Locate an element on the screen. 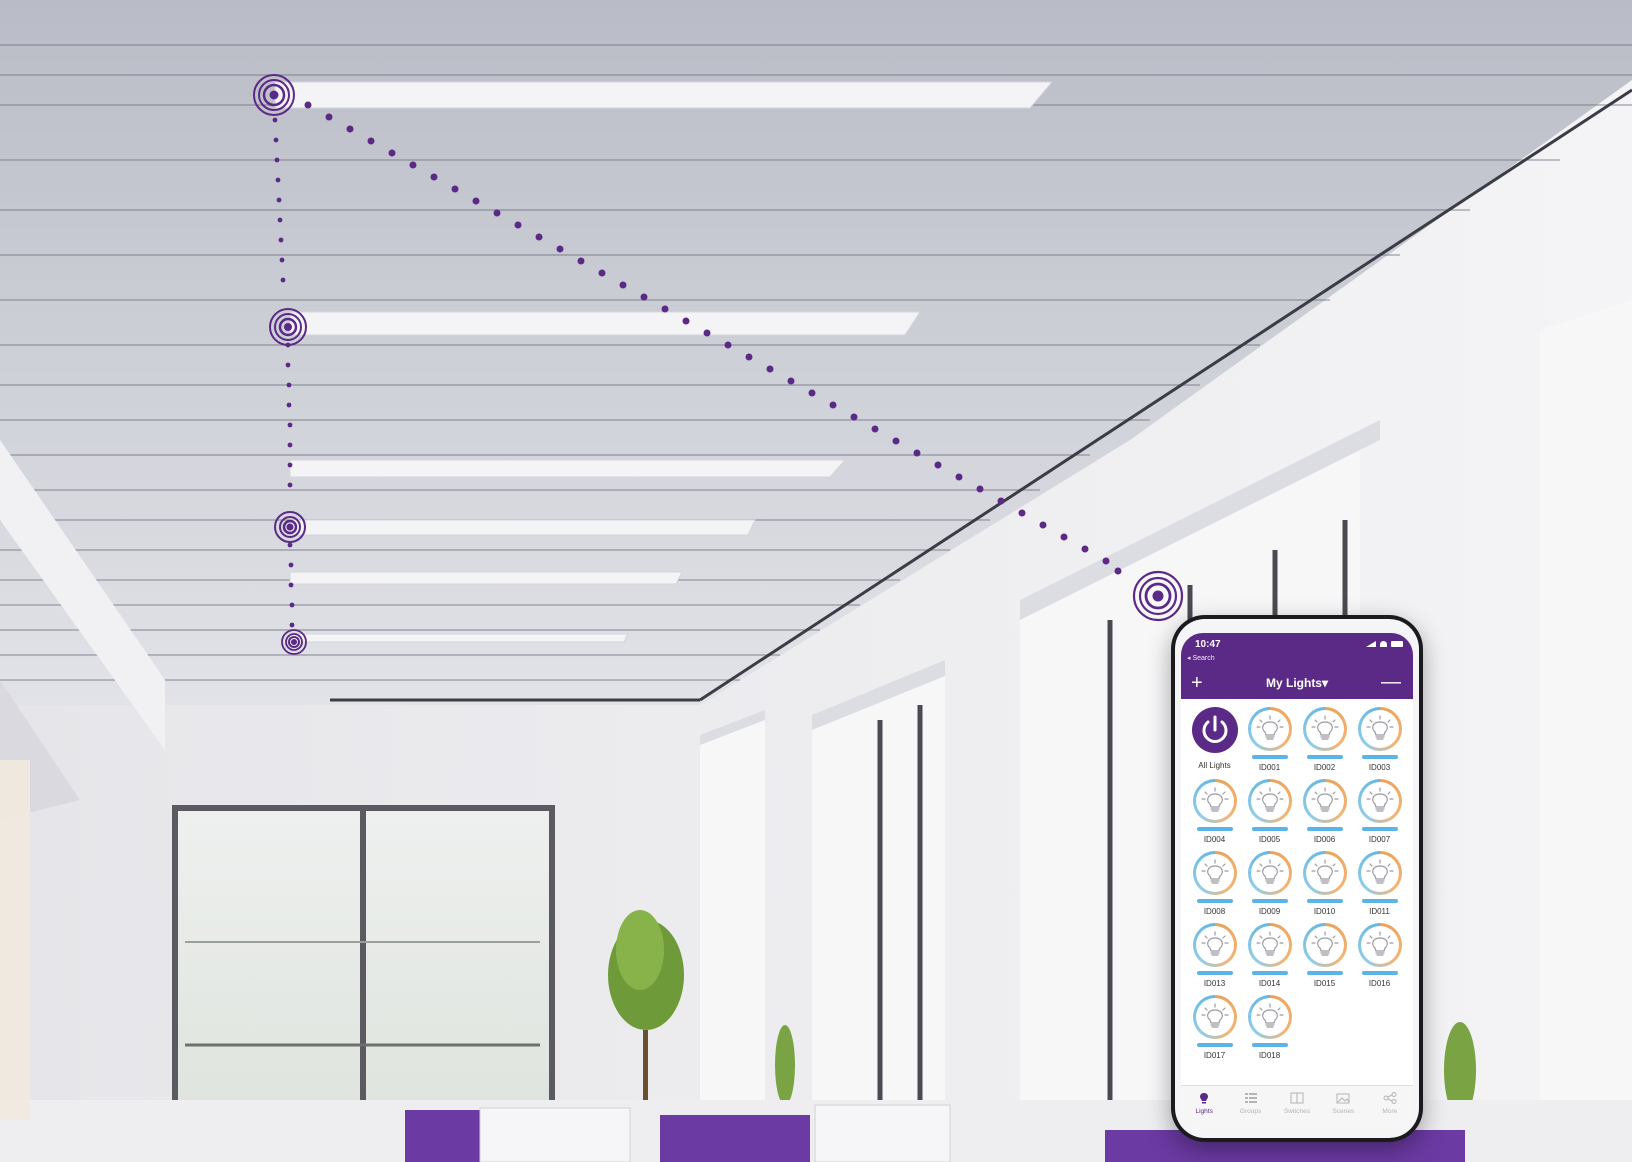 The width and height of the screenshot is (1632, 1162). tile-label: ID017 is located at coordinates (1214, 1055).